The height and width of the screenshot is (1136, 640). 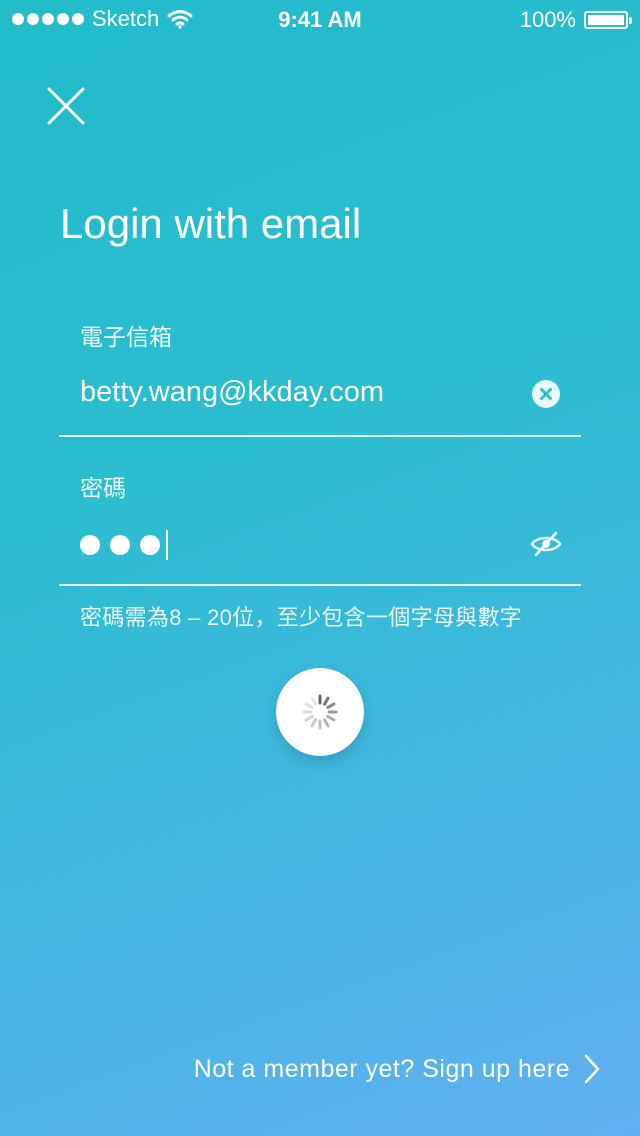 I want to click on password-hint: 密碼需為8 – 20位，至少包含一個字母與數字, so click(x=301, y=617).